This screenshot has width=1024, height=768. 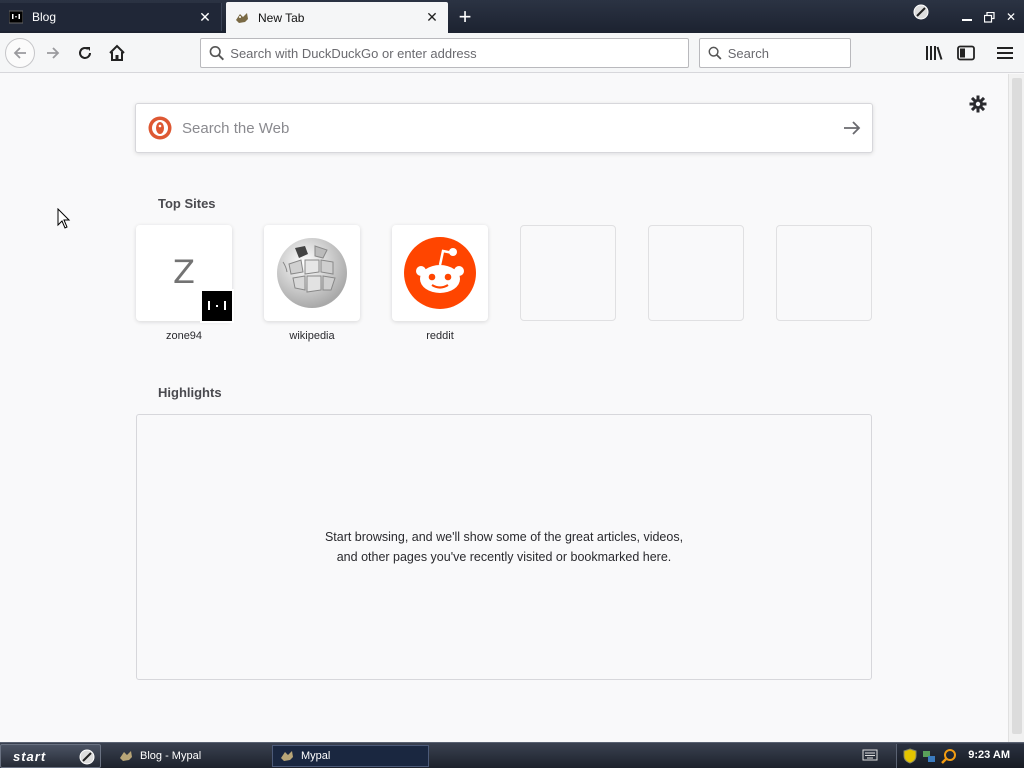 I want to click on tab-strip: Blog ✕ New Tab ✕ + ✕, so click(x=512, y=16).